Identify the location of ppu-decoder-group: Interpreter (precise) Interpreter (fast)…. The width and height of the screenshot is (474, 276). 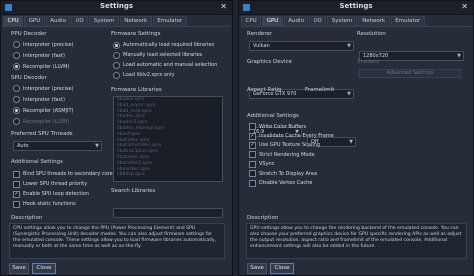
(43, 55).